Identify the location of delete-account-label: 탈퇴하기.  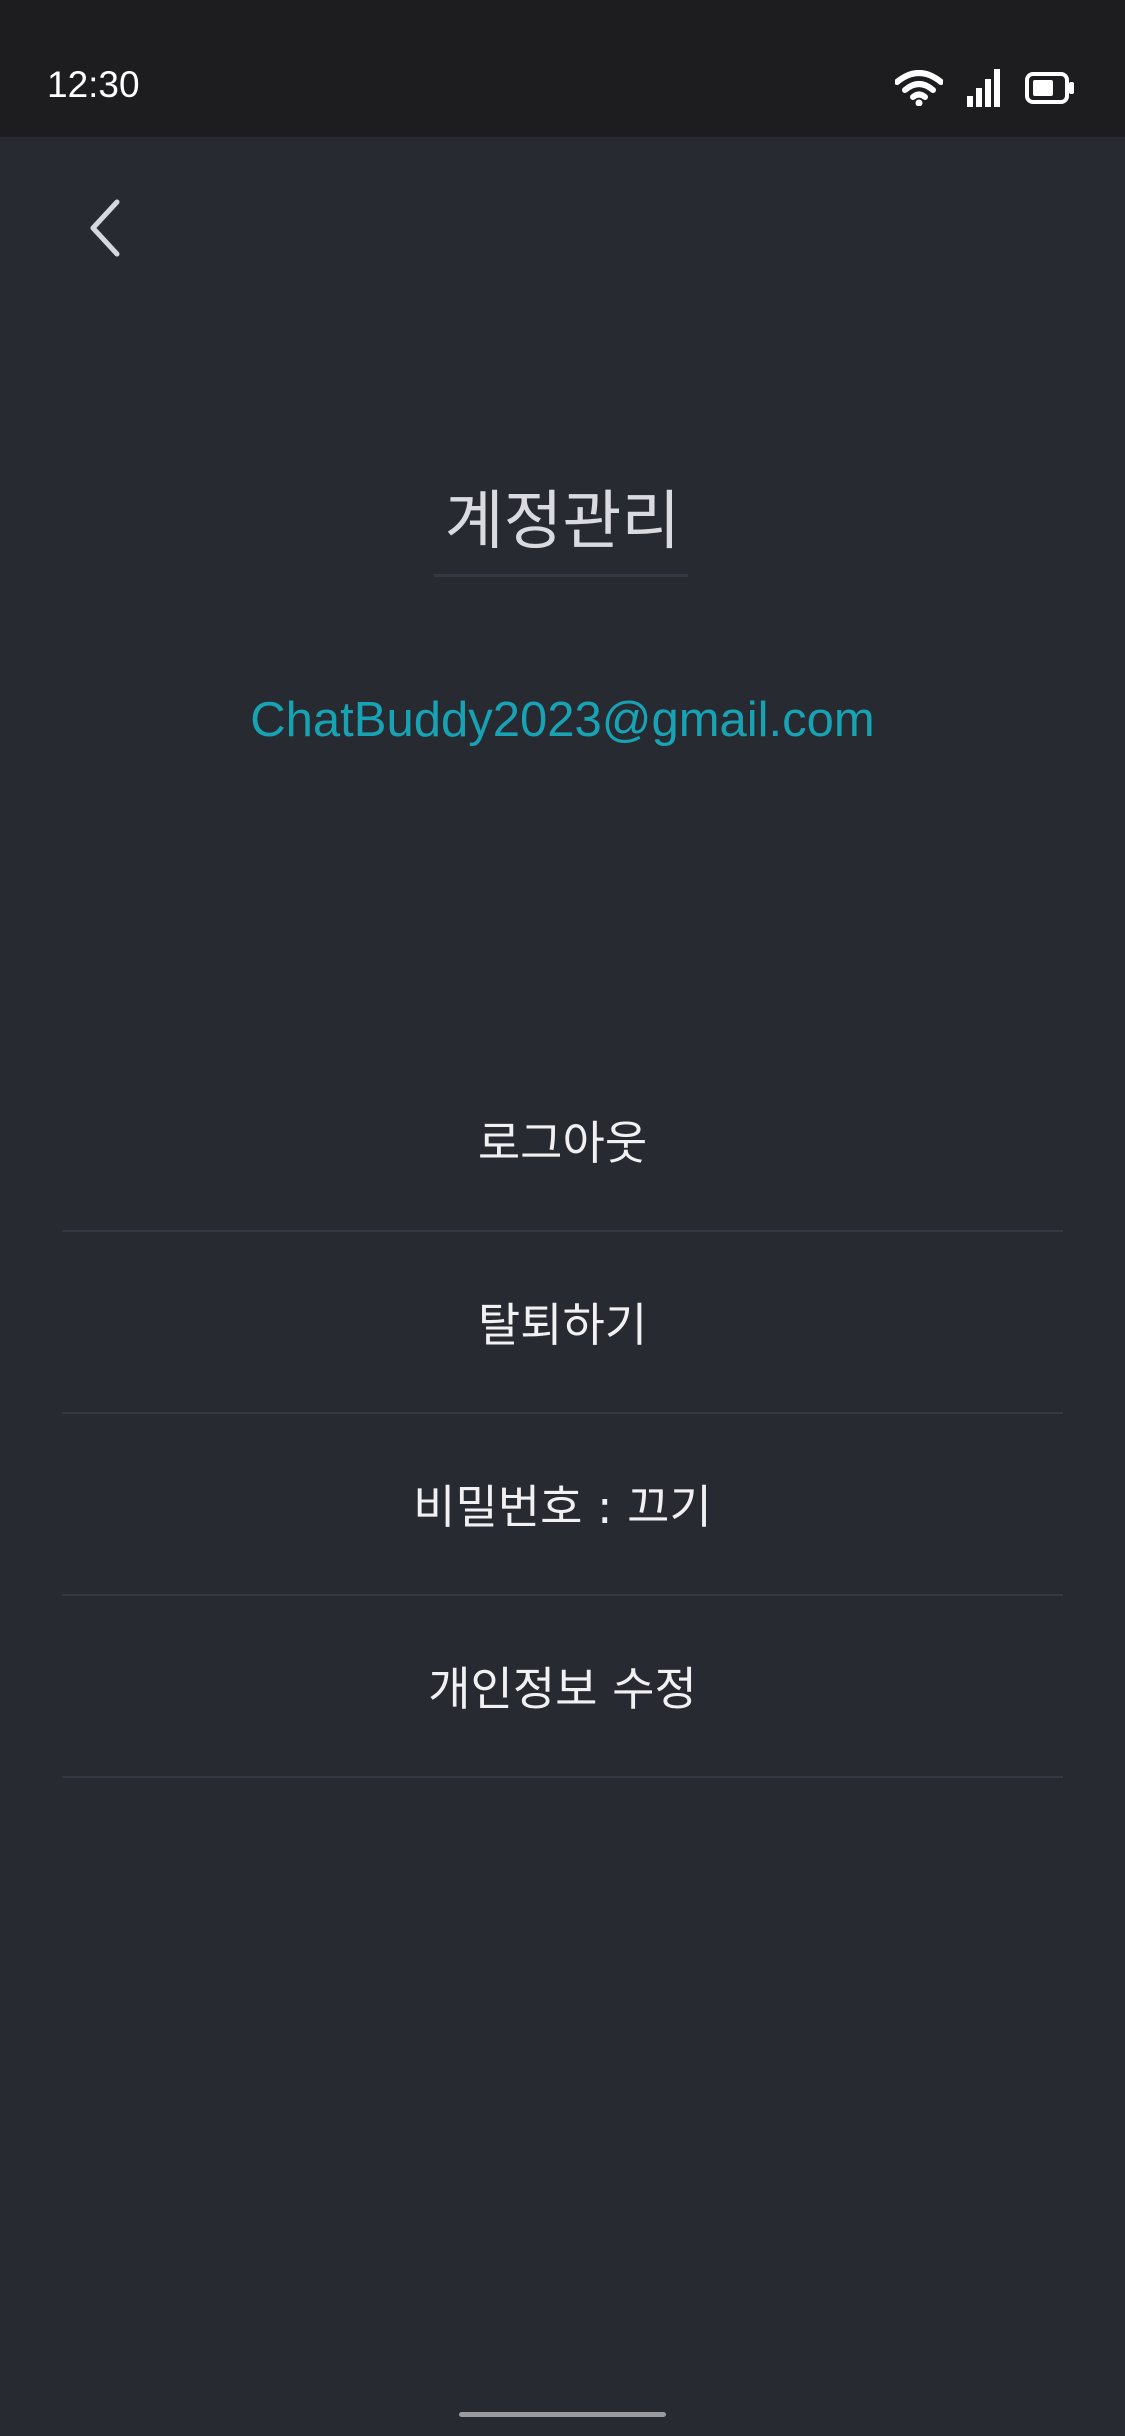
(562, 1325).